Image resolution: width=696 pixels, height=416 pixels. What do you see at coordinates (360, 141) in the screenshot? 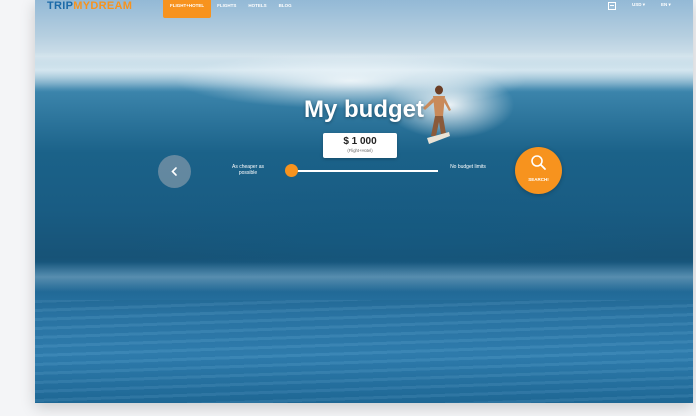
I see `budget-value: $ 1 000` at bounding box center [360, 141].